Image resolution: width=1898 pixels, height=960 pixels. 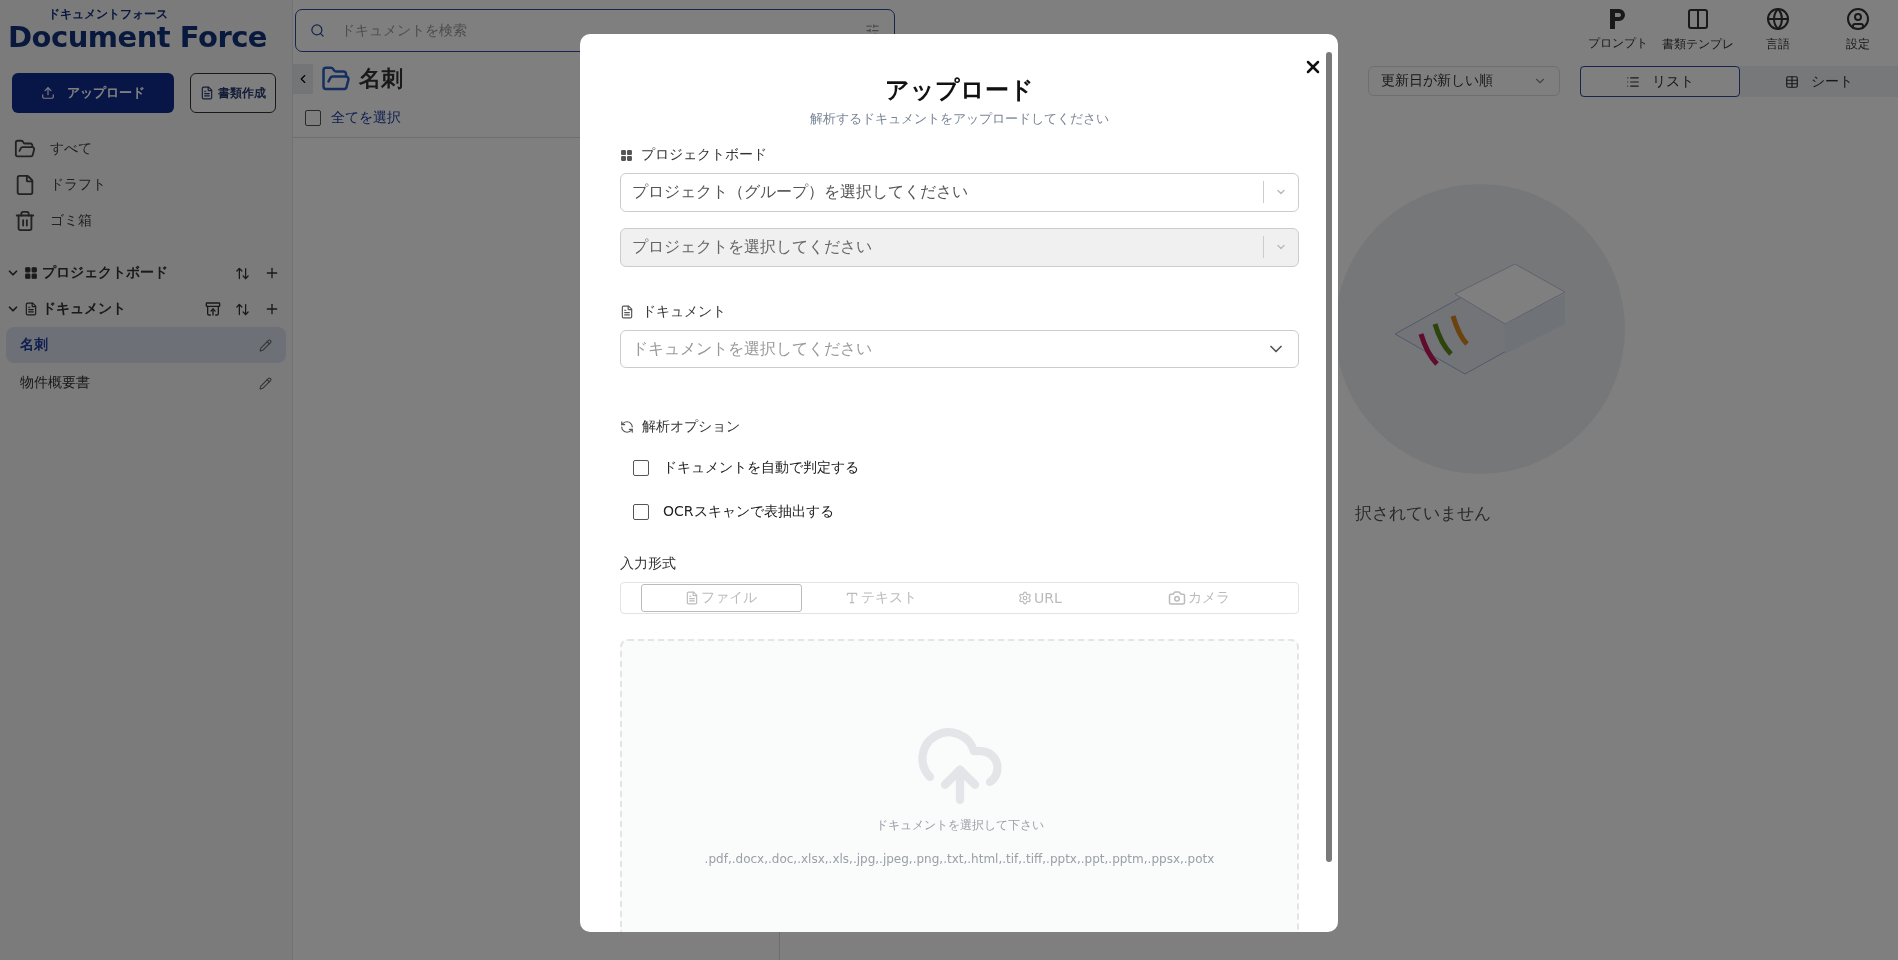 I want to click on header-action-button: プロンプト, so click(x=1618, y=30).